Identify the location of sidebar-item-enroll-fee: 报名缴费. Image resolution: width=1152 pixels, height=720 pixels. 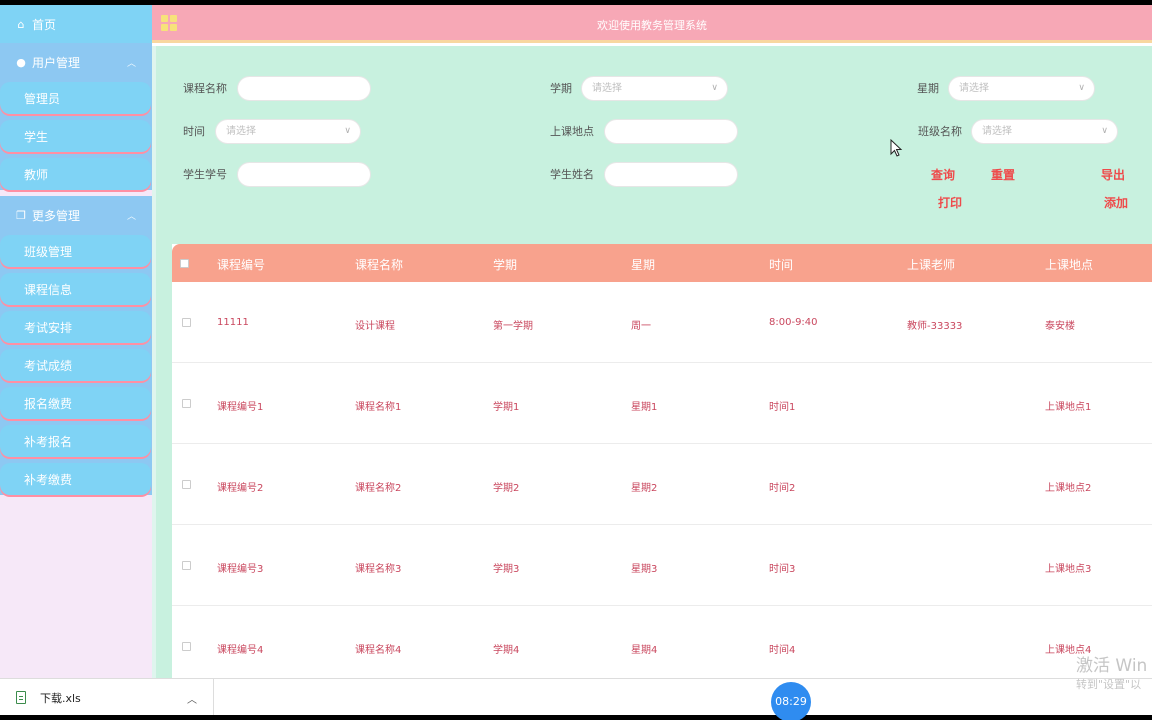
(75, 403).